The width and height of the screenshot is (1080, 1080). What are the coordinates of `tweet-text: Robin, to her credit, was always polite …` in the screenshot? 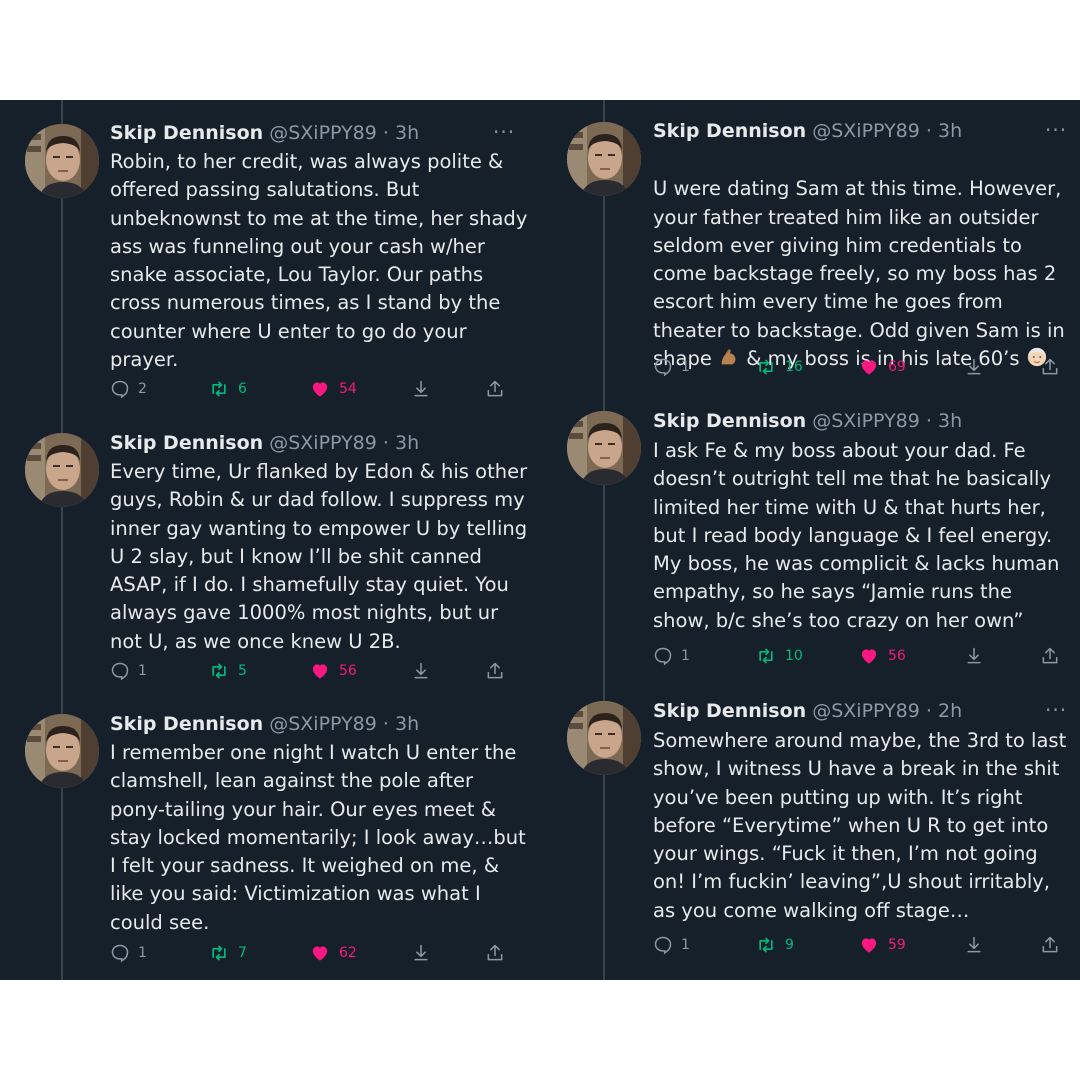 It's located at (319, 261).